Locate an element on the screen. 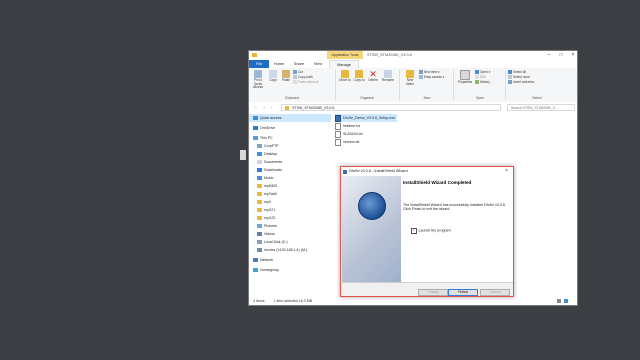 This screenshot has width=640, height=360. window-title: STSW_STM32080_V3.0.6 is located at coordinates (389, 55).